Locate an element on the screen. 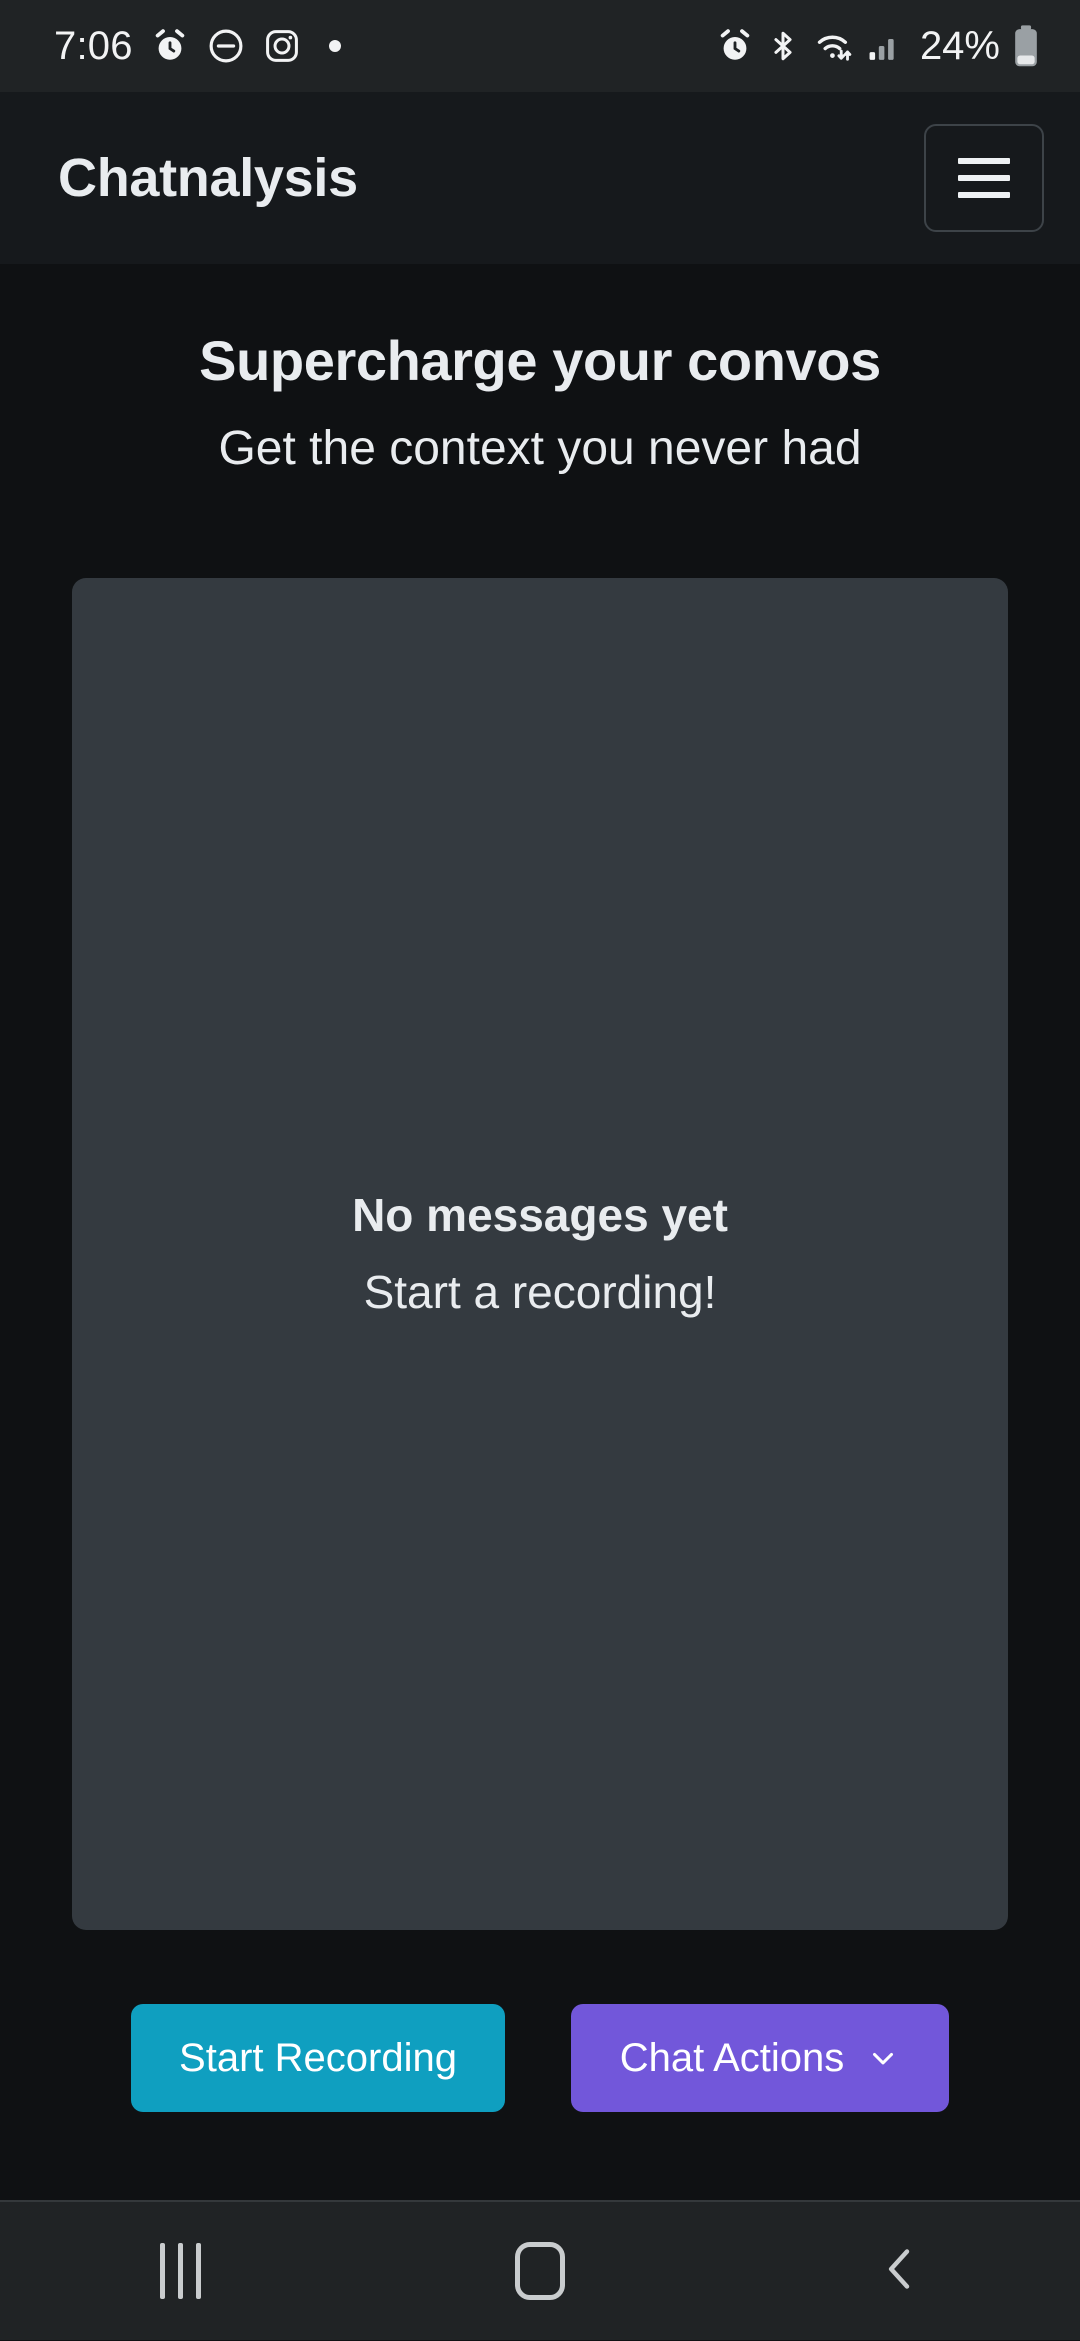 This screenshot has height=2341, width=1080. page-title: Supercharge your convos is located at coordinates (540, 361).